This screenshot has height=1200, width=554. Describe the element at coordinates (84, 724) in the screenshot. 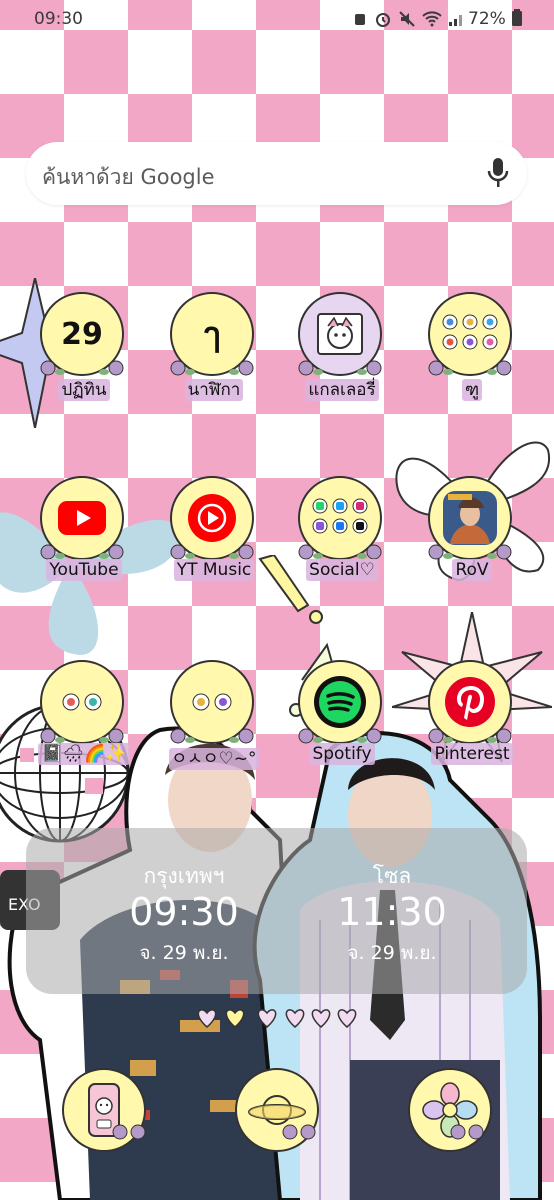

I see `app-folder-2: 📓🌧🌈✨` at that location.